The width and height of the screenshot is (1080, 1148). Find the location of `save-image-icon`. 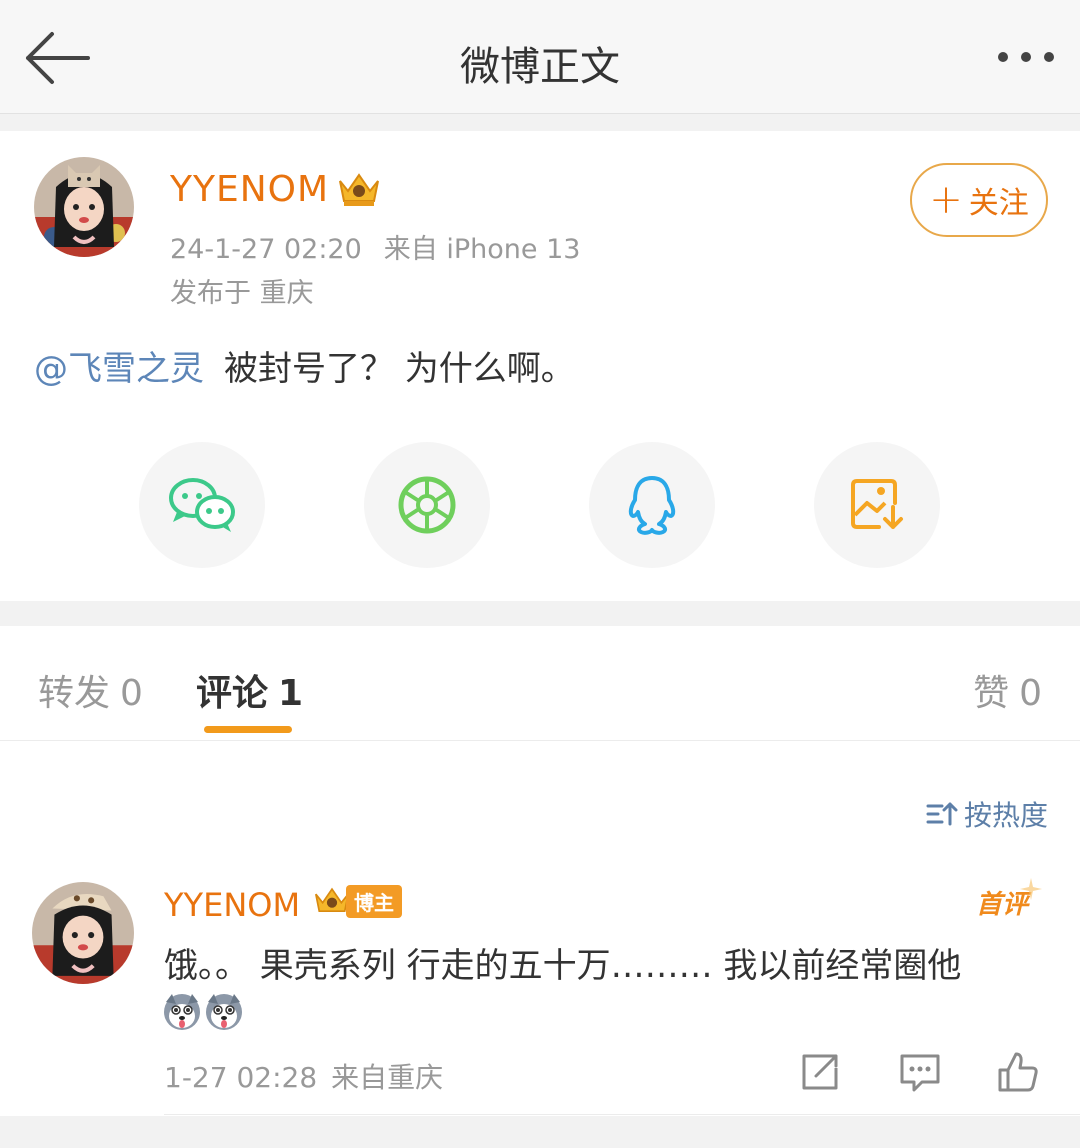

save-image-icon is located at coordinates (877, 504).